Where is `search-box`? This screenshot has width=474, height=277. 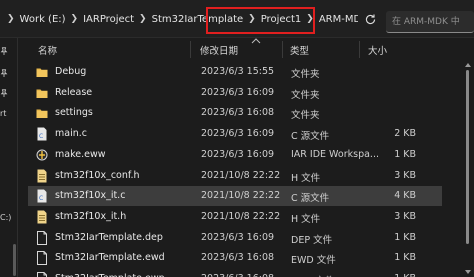 search-box is located at coordinates (430, 22).